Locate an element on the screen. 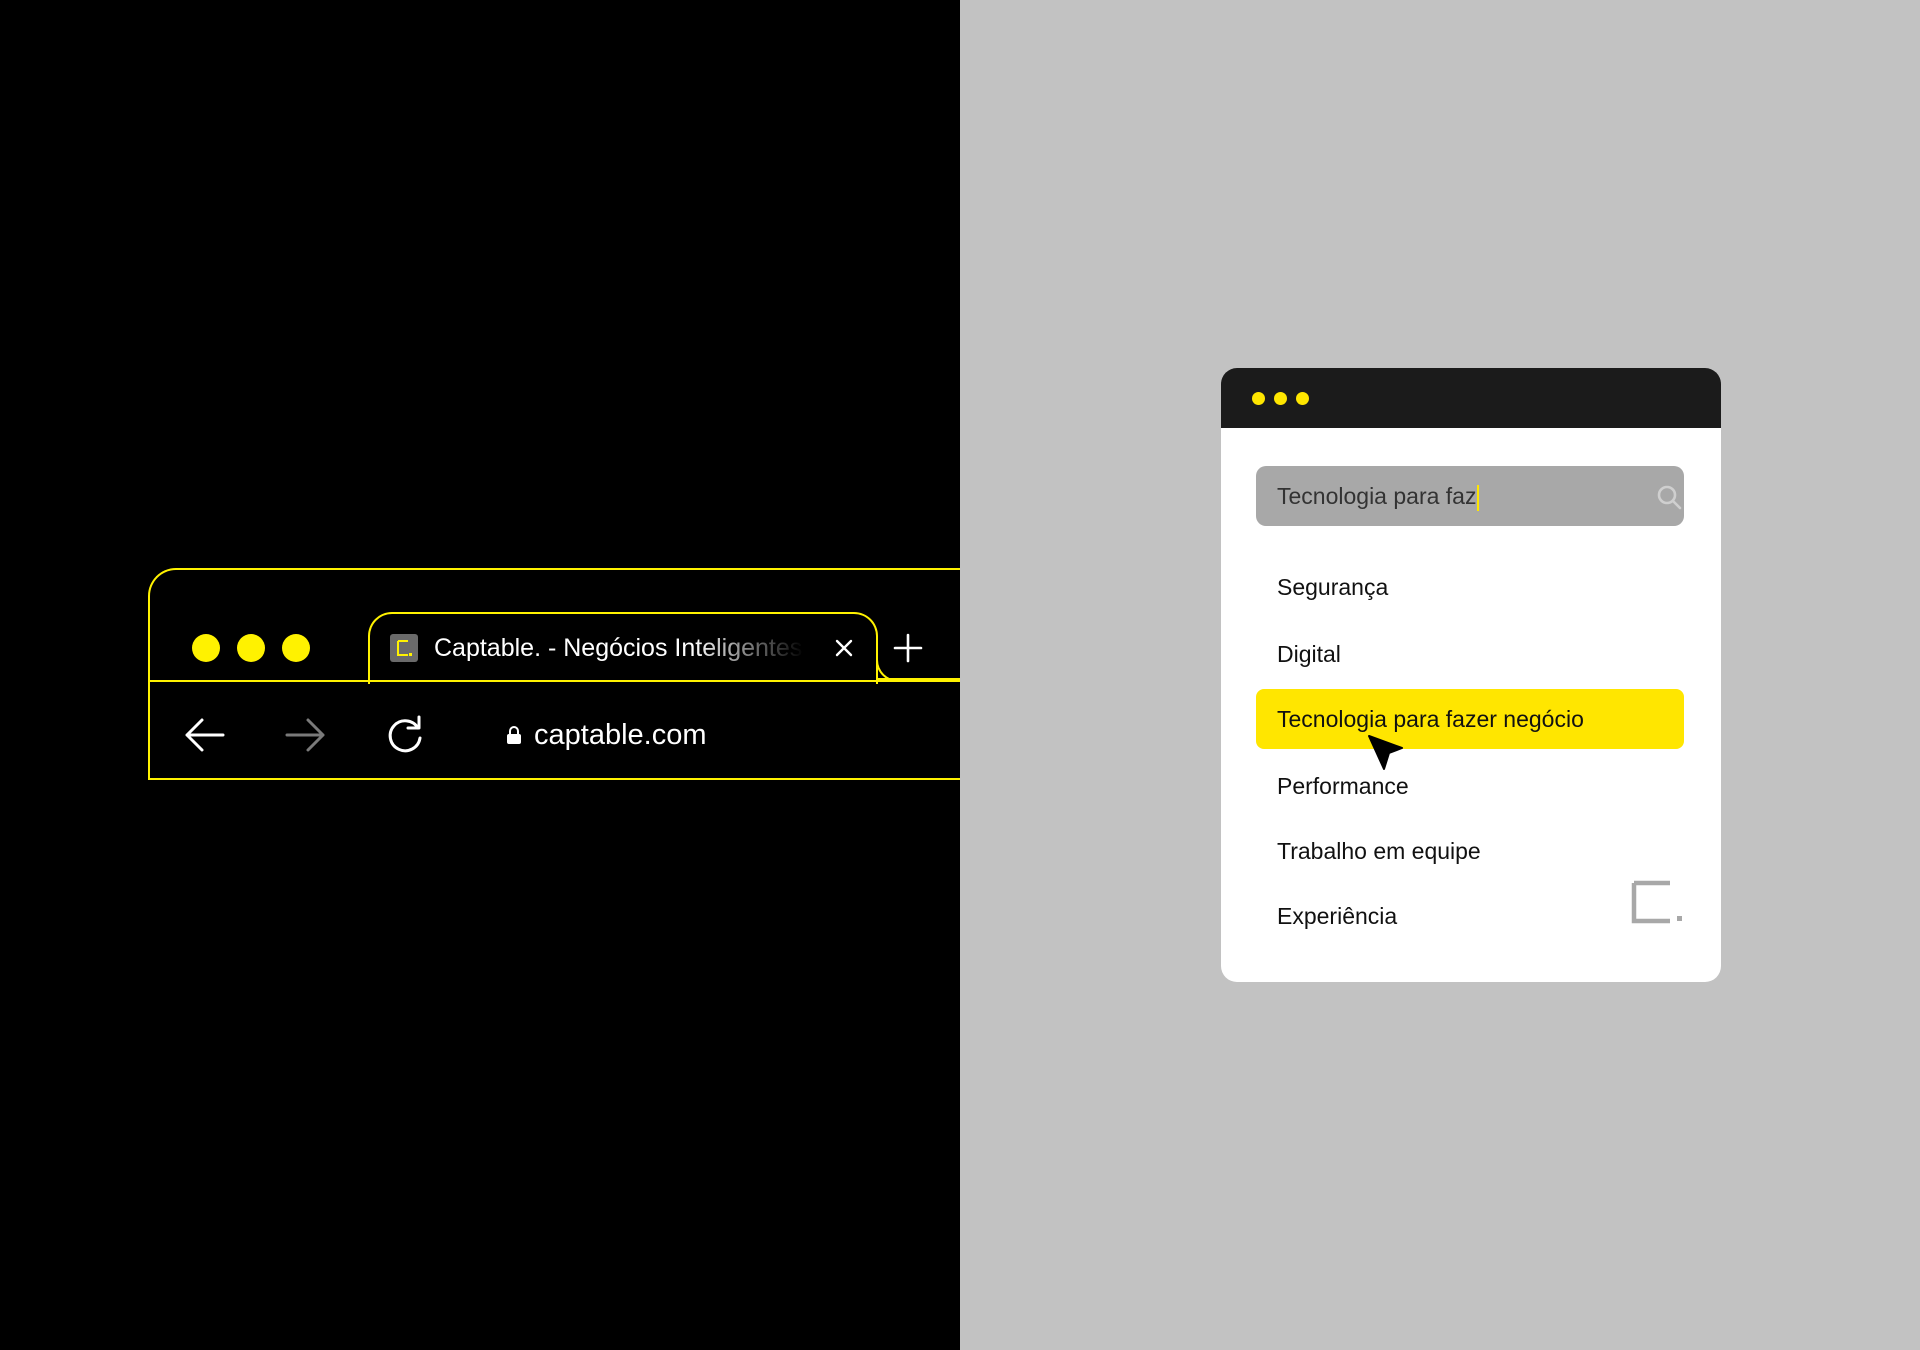 The height and width of the screenshot is (1350, 1920). search-input-value: Tecnologia para faz is located at coordinates (1378, 496).